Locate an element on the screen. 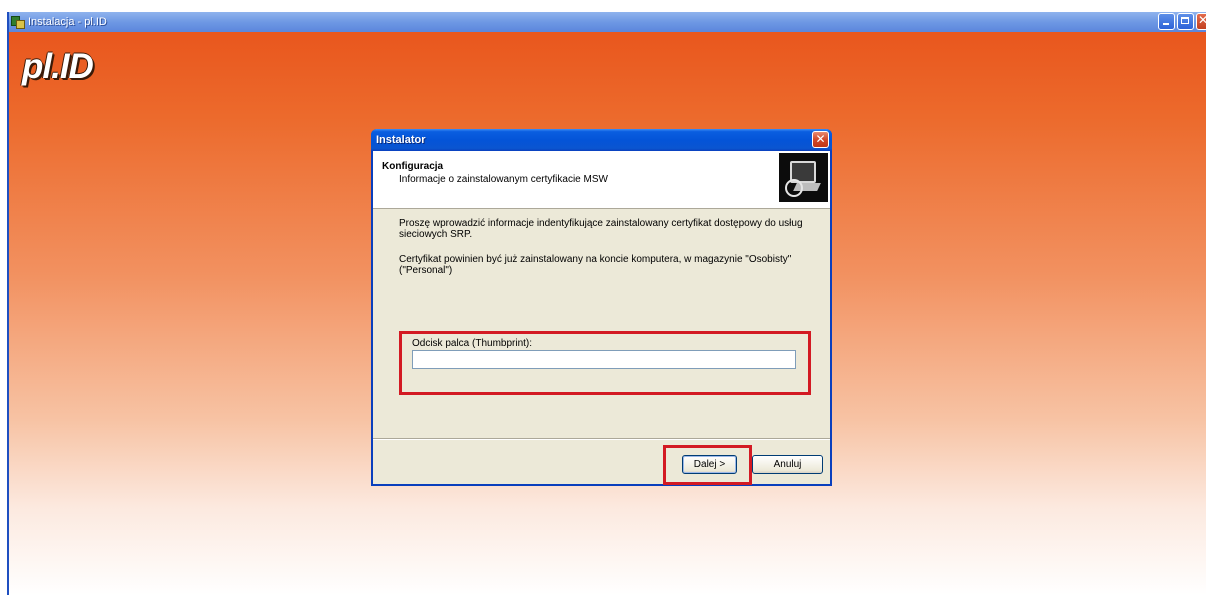 This screenshot has height=595, width=1206. maximize-icon is located at coordinates (1185, 20).